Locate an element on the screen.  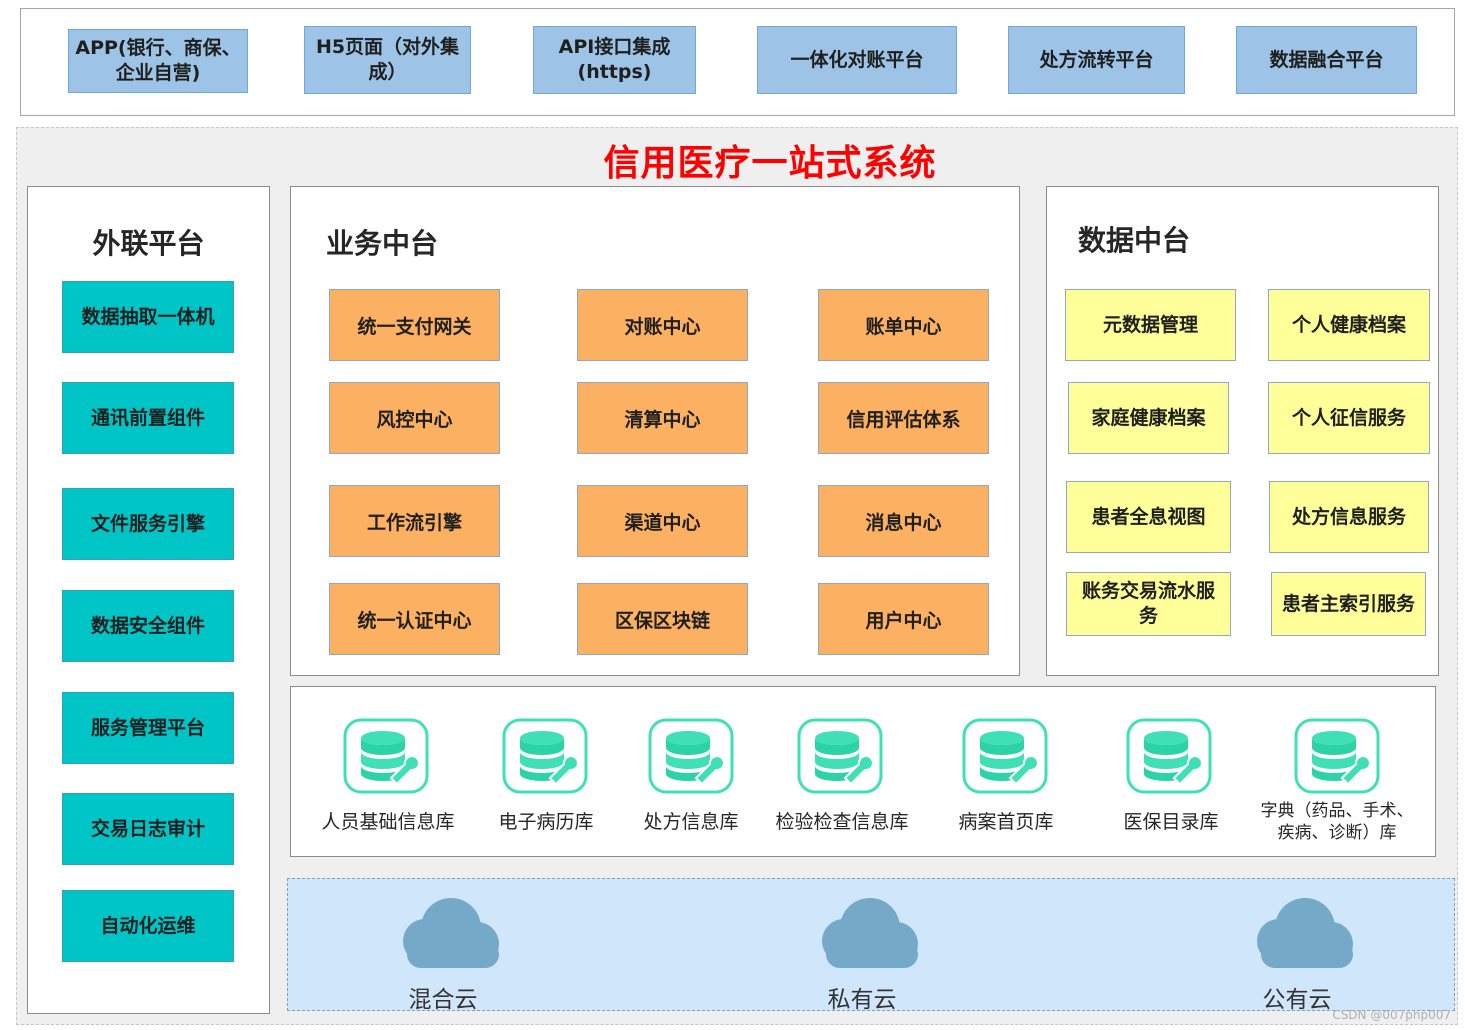
ext-item-comm-frontend: 通讯前置组件 is located at coordinates (148, 418).